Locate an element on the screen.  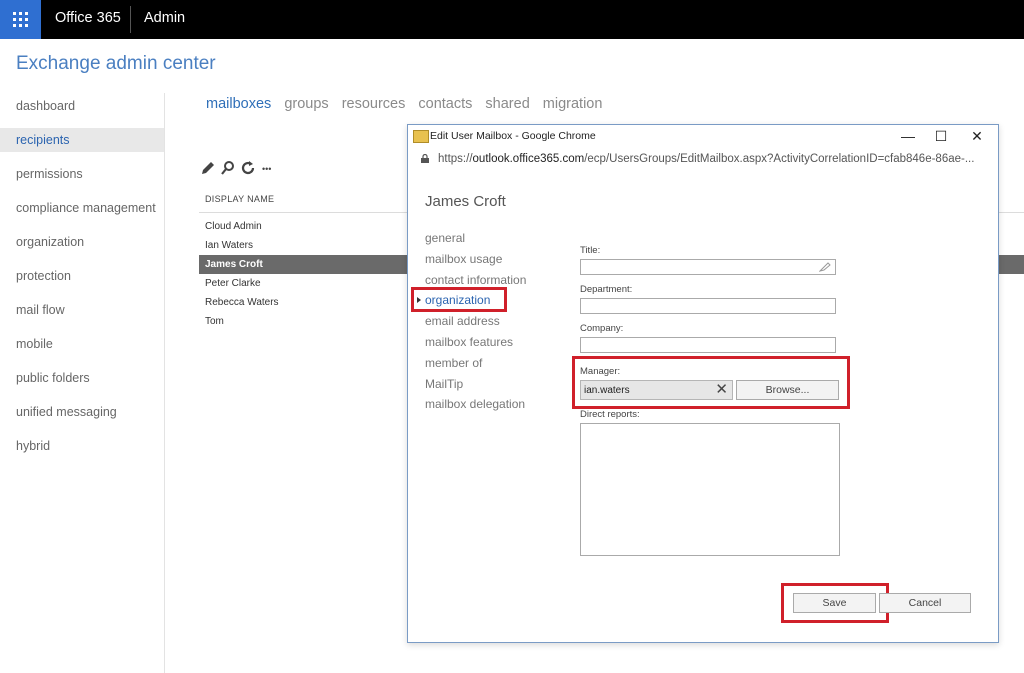
search-icon is located at coordinates (229, 169).